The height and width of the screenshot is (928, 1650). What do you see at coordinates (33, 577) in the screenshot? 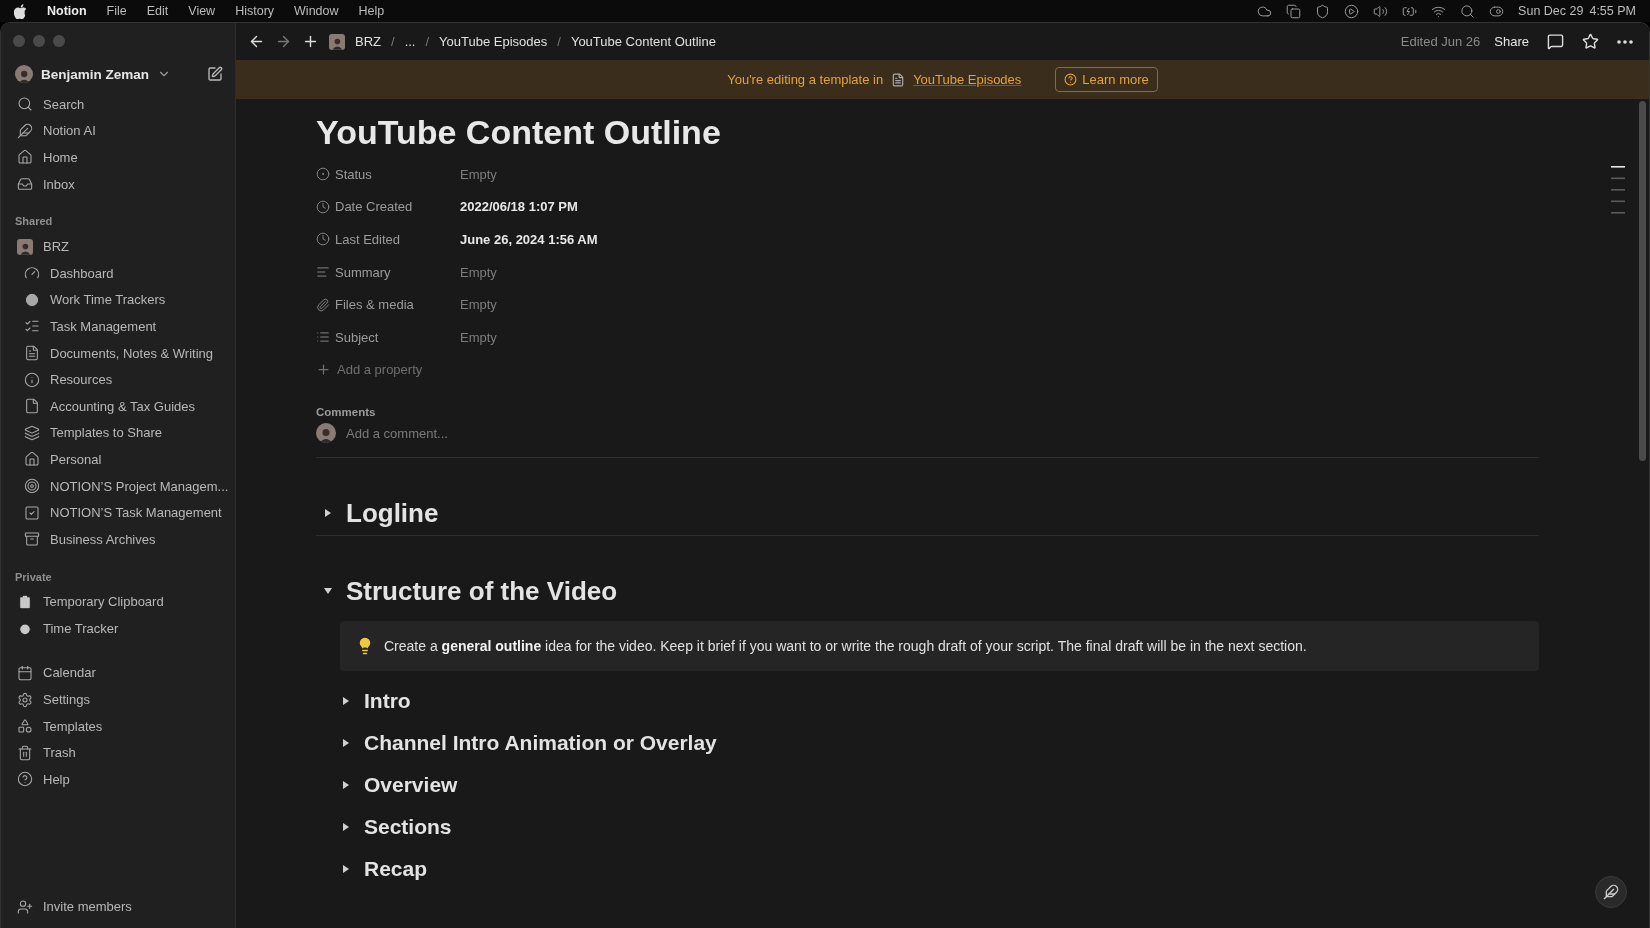
I see `section-title: Private` at bounding box center [33, 577].